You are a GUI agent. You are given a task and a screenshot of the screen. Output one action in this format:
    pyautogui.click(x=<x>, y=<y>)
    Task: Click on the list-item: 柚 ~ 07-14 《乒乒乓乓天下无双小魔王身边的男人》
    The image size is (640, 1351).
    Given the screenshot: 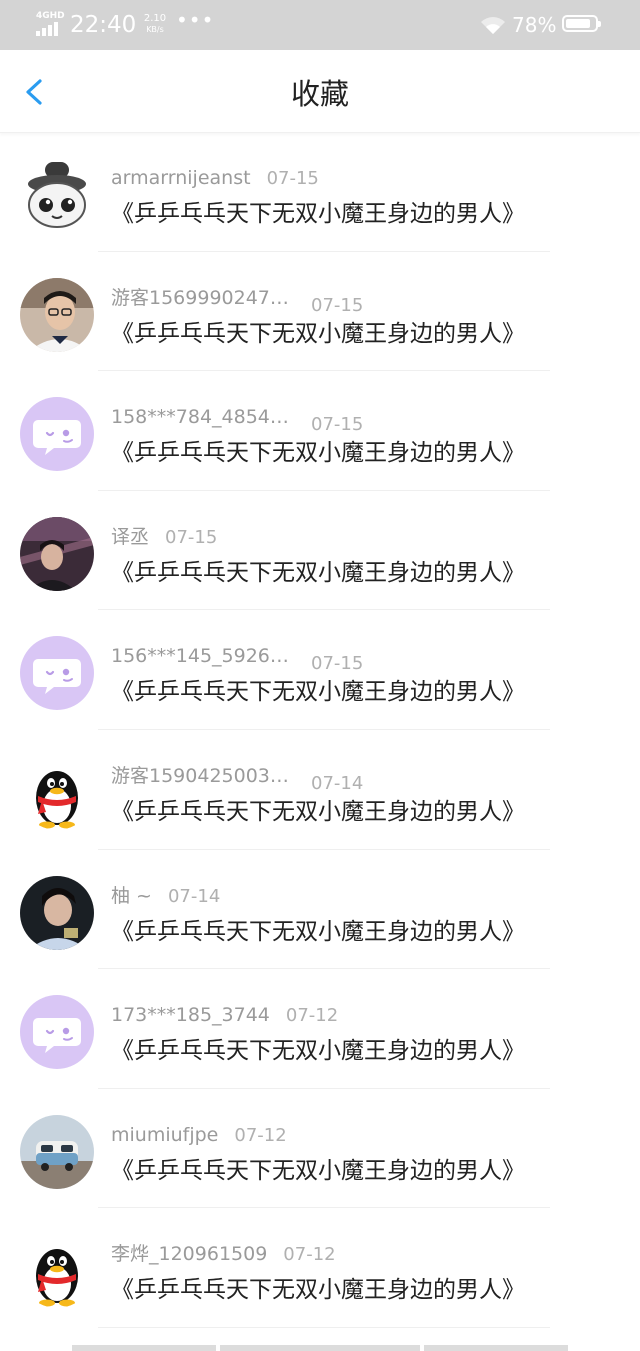 What is the action you would take?
    pyautogui.click(x=320, y=910)
    